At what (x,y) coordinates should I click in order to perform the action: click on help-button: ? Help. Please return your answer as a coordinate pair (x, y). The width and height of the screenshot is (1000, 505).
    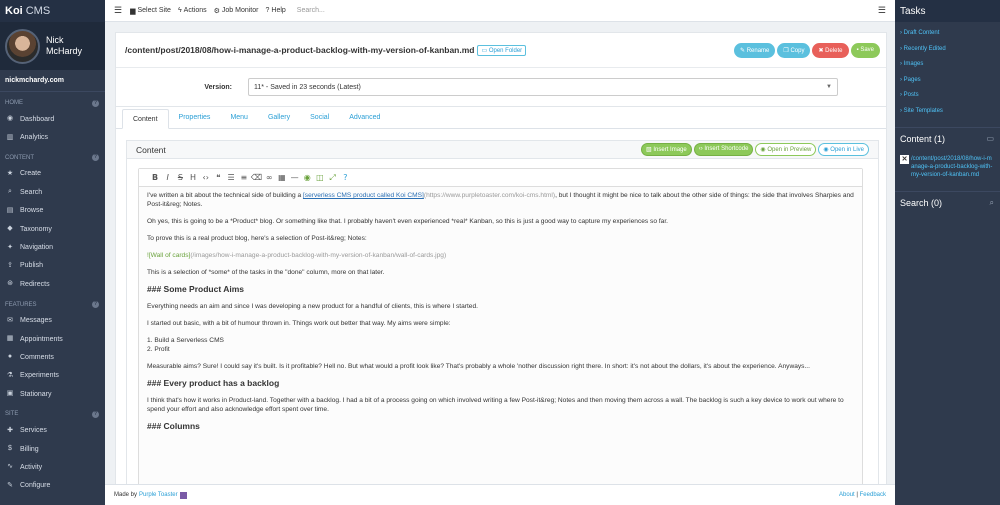
    Looking at the image, I should click on (275, 10).